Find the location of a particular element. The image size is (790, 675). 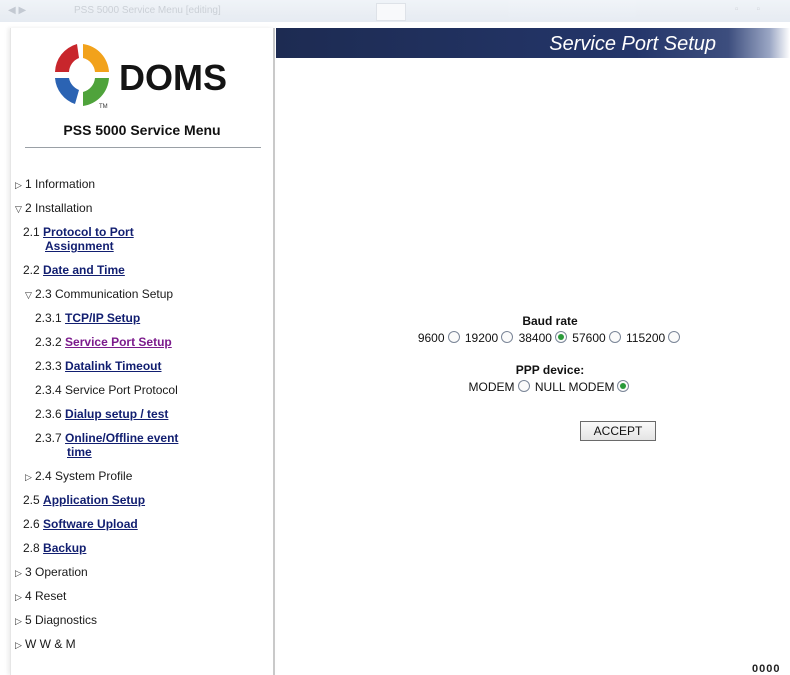

back-forward-icons: ◀ ▶ is located at coordinates (17, 10).